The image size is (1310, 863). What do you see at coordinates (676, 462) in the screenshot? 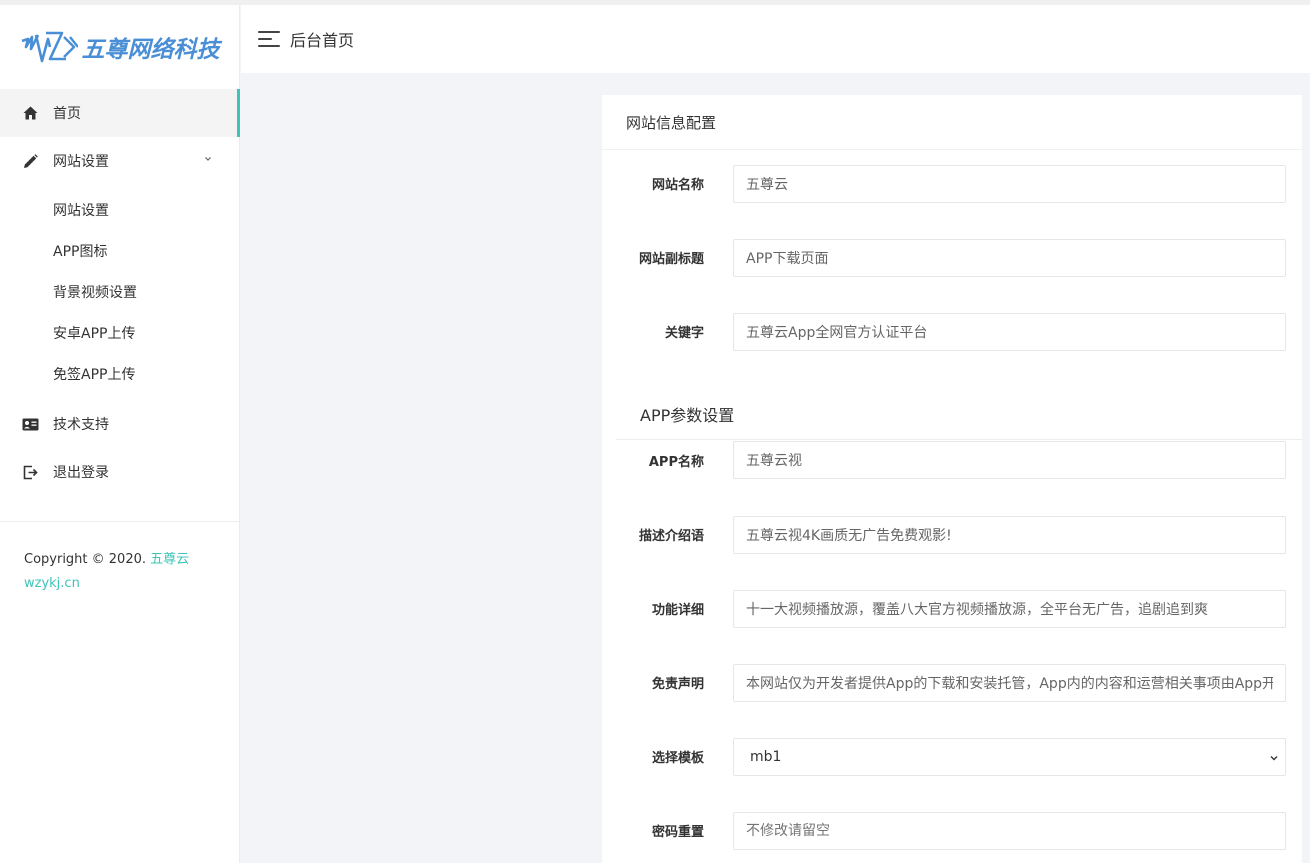
I see `app-name-label: APP名称` at bounding box center [676, 462].